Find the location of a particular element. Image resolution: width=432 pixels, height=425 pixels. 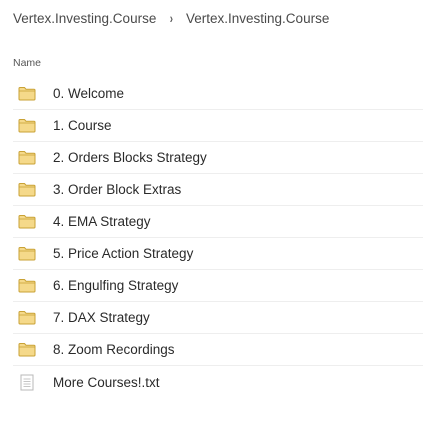

list-item: 8. Zoom Recordings is located at coordinates (218, 350).